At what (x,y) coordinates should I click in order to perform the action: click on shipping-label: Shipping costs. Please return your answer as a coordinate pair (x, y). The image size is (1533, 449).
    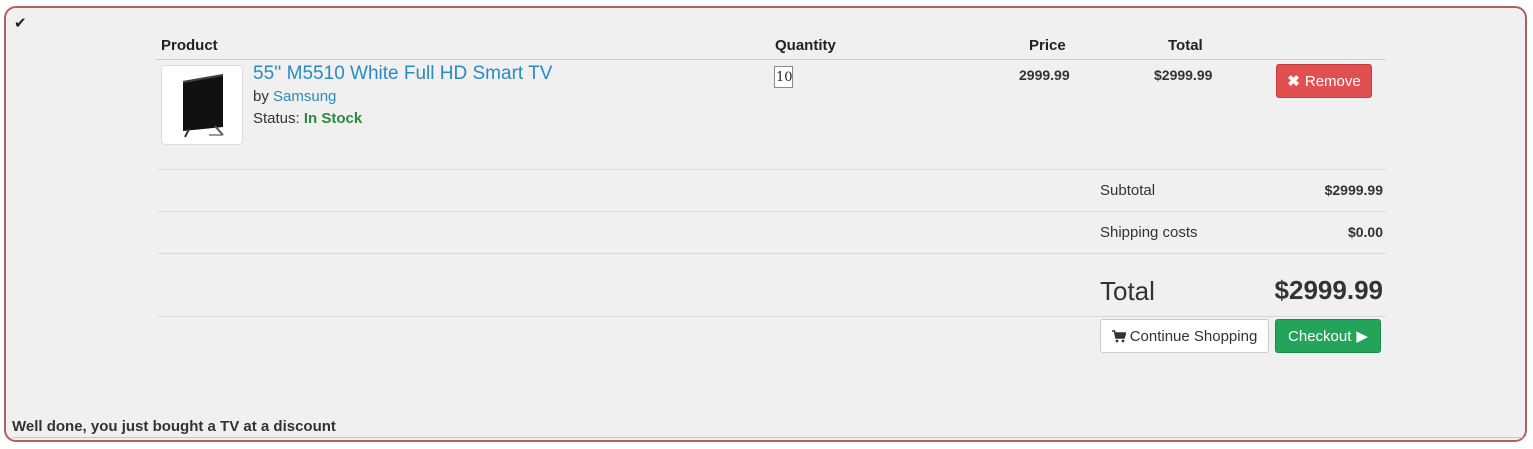
    Looking at the image, I should click on (1149, 232).